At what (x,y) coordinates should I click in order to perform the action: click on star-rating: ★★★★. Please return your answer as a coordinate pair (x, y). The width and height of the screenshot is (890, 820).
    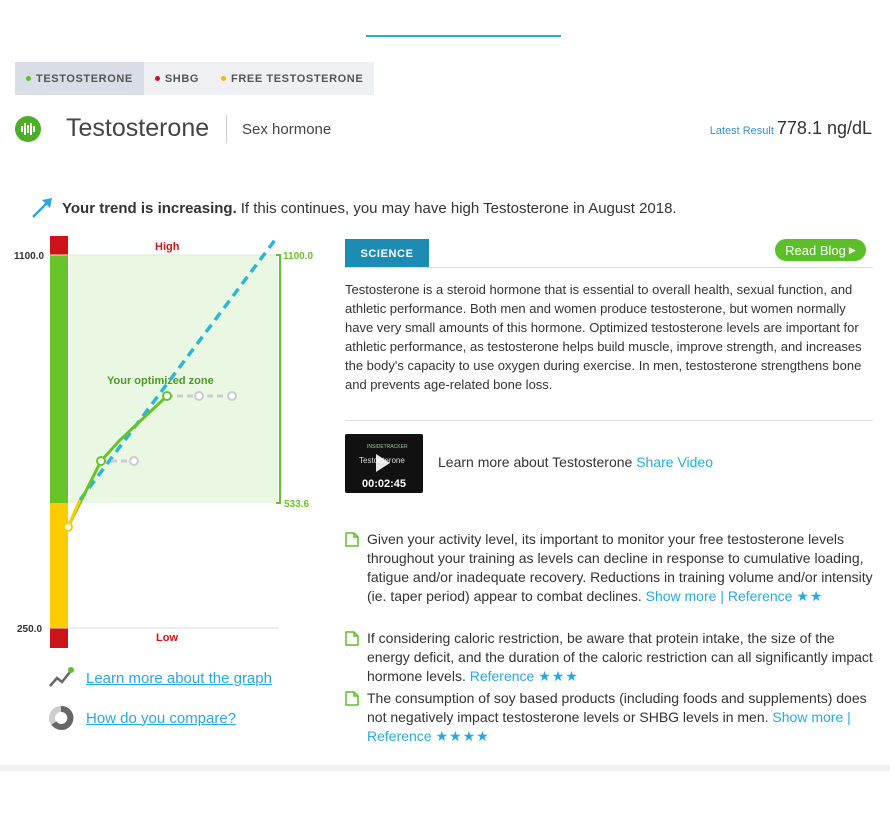
    Looking at the image, I should click on (462, 736).